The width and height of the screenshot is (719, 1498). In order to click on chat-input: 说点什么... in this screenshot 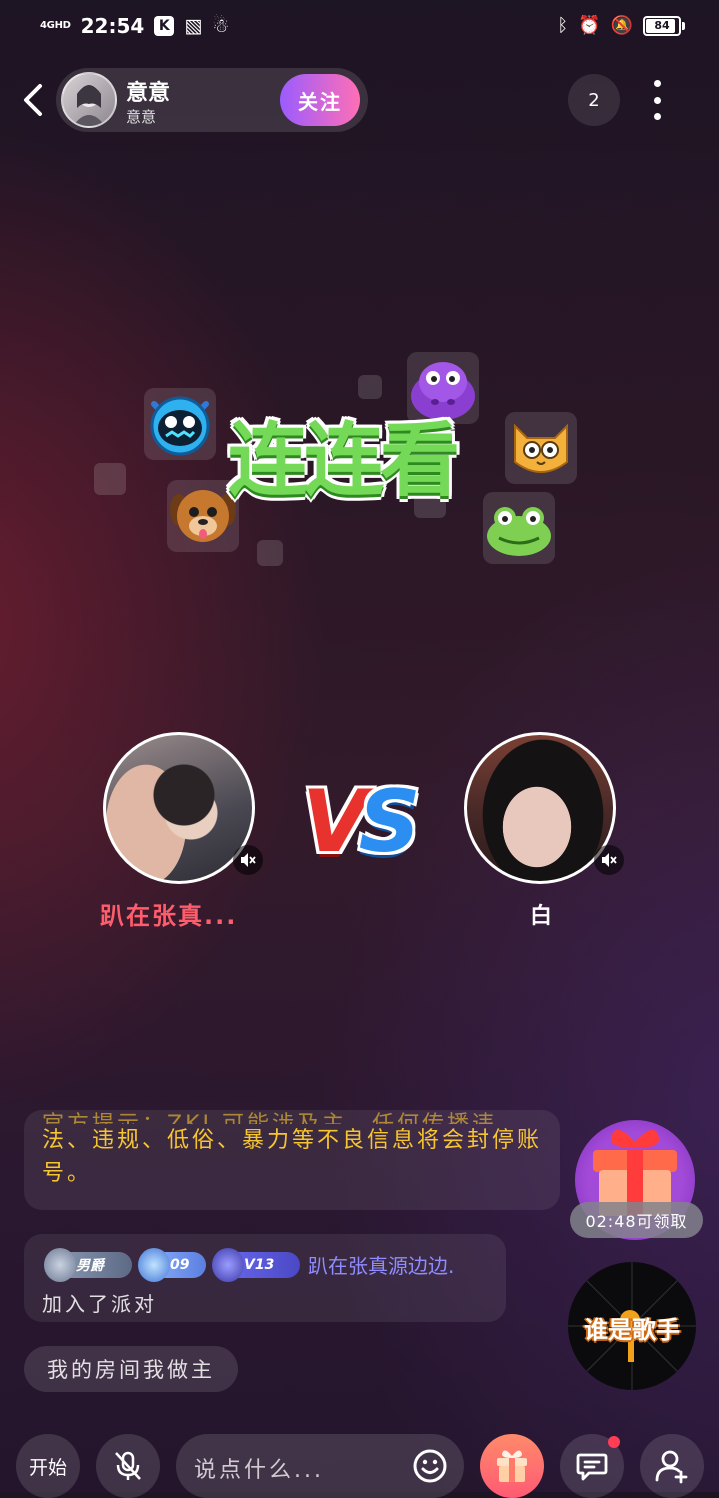, I will do `click(320, 1466)`.